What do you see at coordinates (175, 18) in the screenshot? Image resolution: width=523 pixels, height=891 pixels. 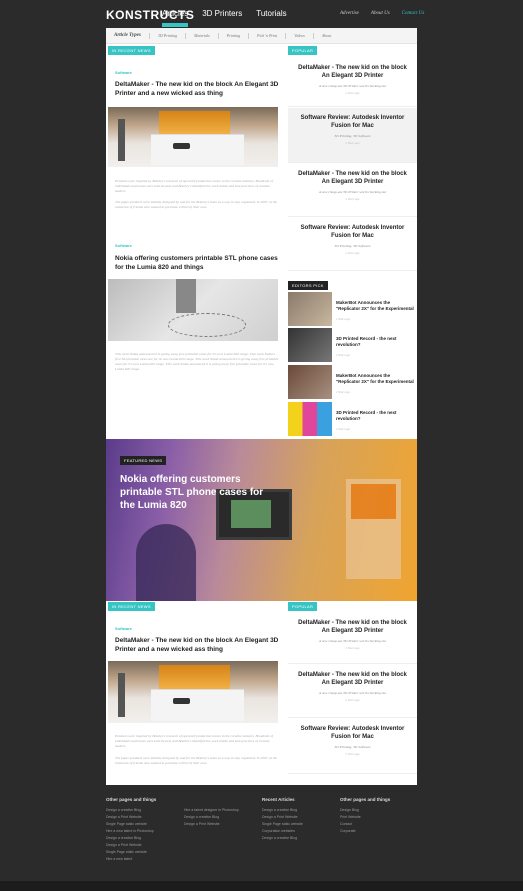 I see `nav-articles: Articles` at bounding box center [175, 18].